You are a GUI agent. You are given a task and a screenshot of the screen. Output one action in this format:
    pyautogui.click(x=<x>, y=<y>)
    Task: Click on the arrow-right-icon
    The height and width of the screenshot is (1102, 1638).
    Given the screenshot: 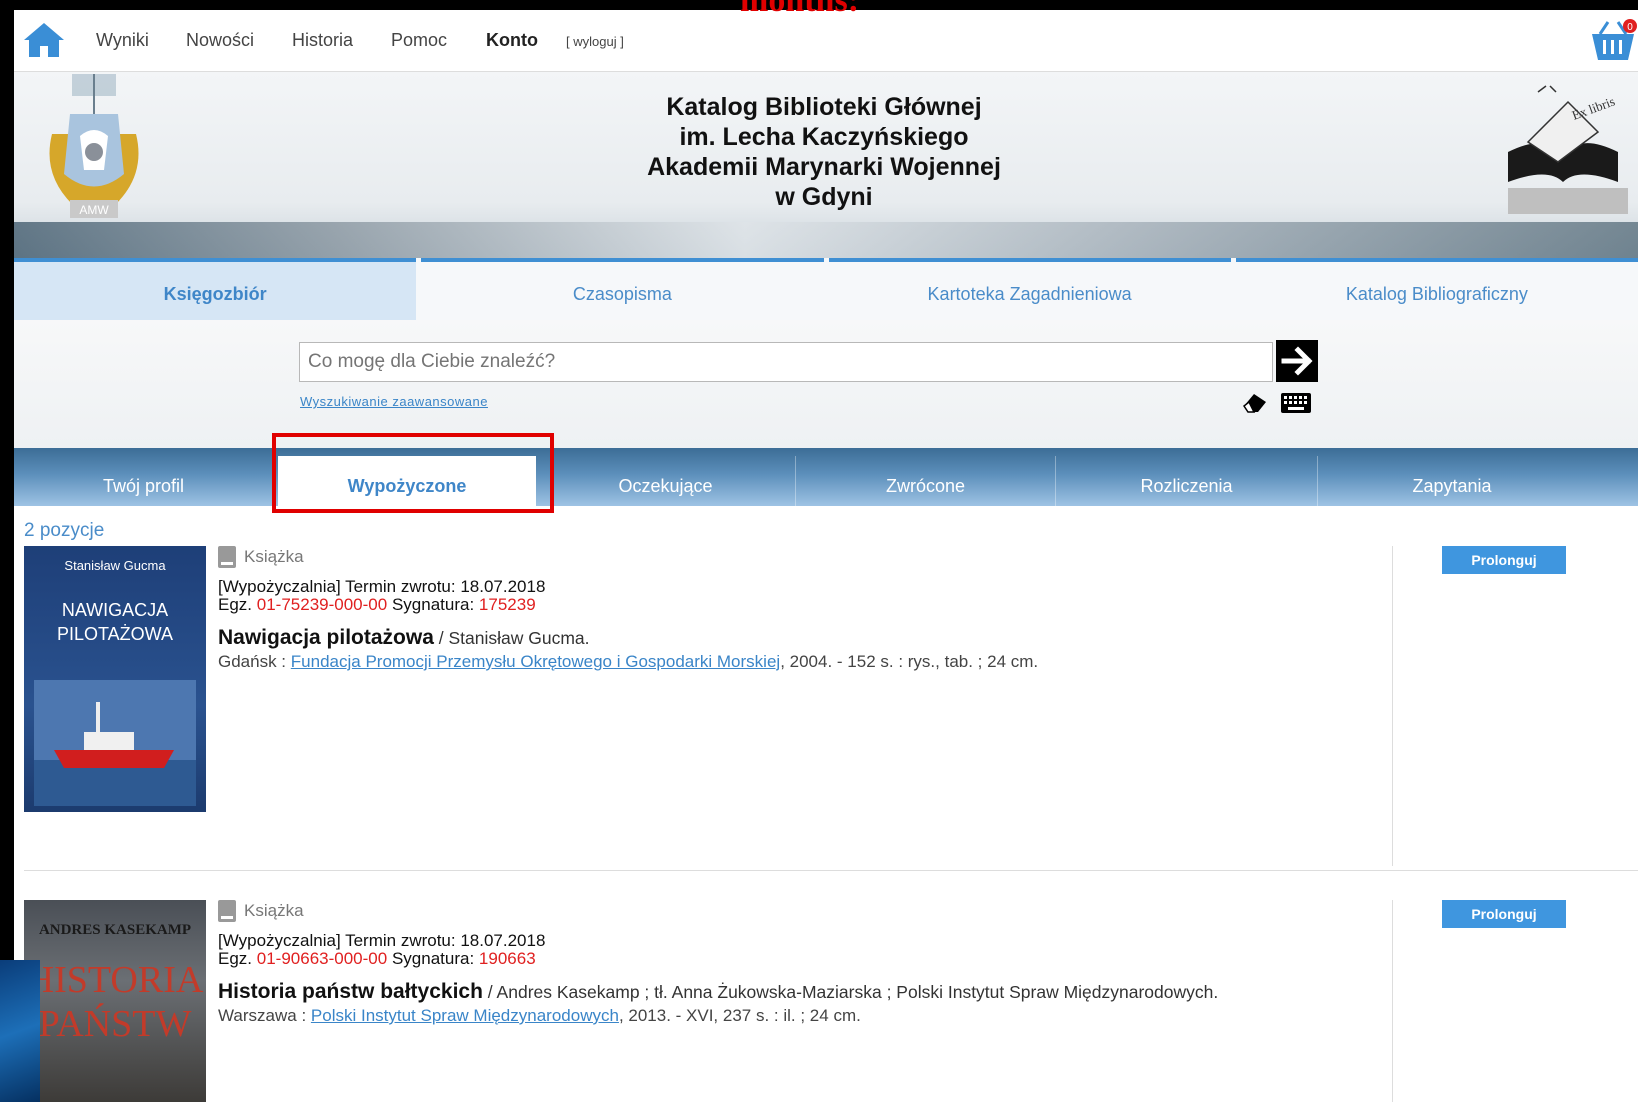 What is the action you would take?
    pyautogui.click(x=1297, y=361)
    